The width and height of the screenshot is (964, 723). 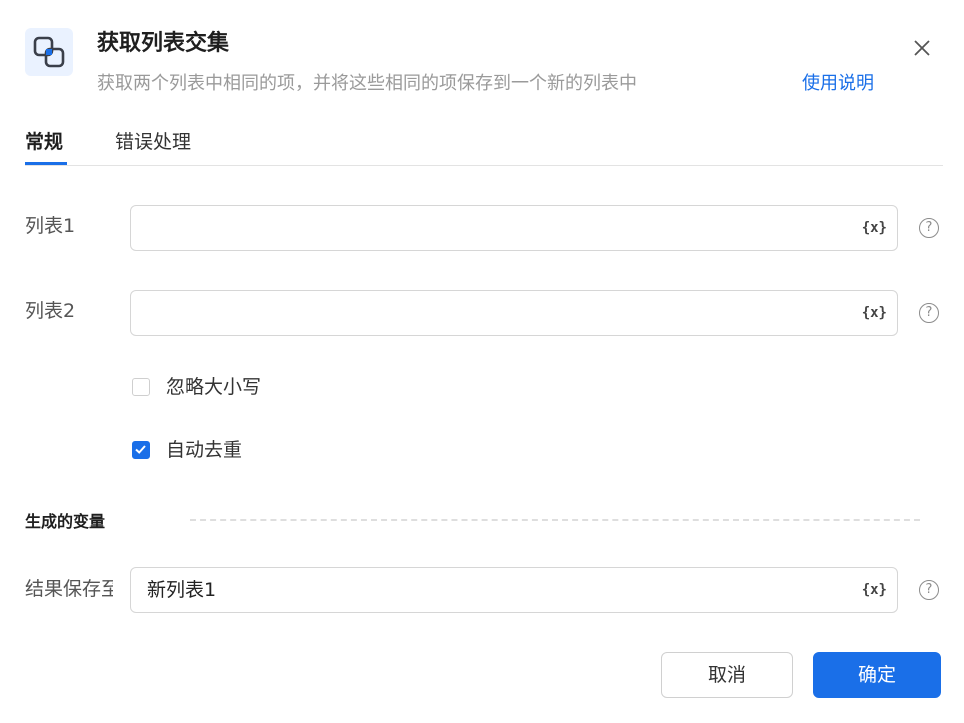 What do you see at coordinates (929, 228) in the screenshot?
I see `list1-help-icon: ?` at bounding box center [929, 228].